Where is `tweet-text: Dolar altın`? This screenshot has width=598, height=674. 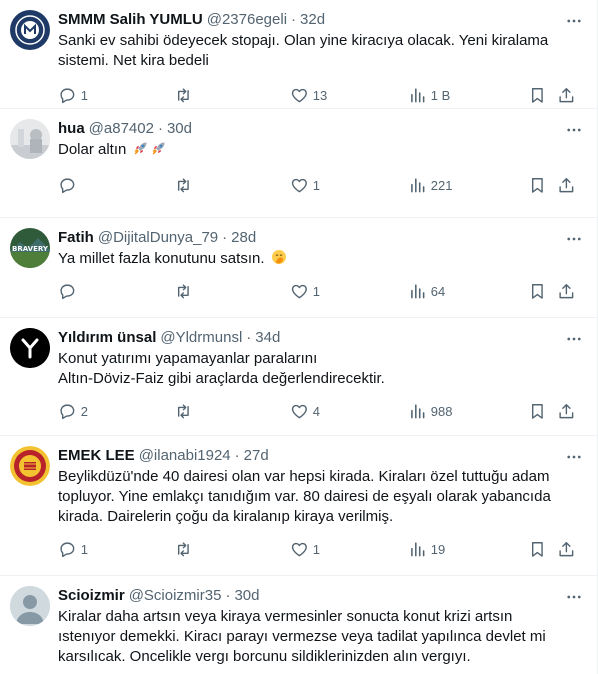 tweet-text: Dolar altın is located at coordinates (321, 150).